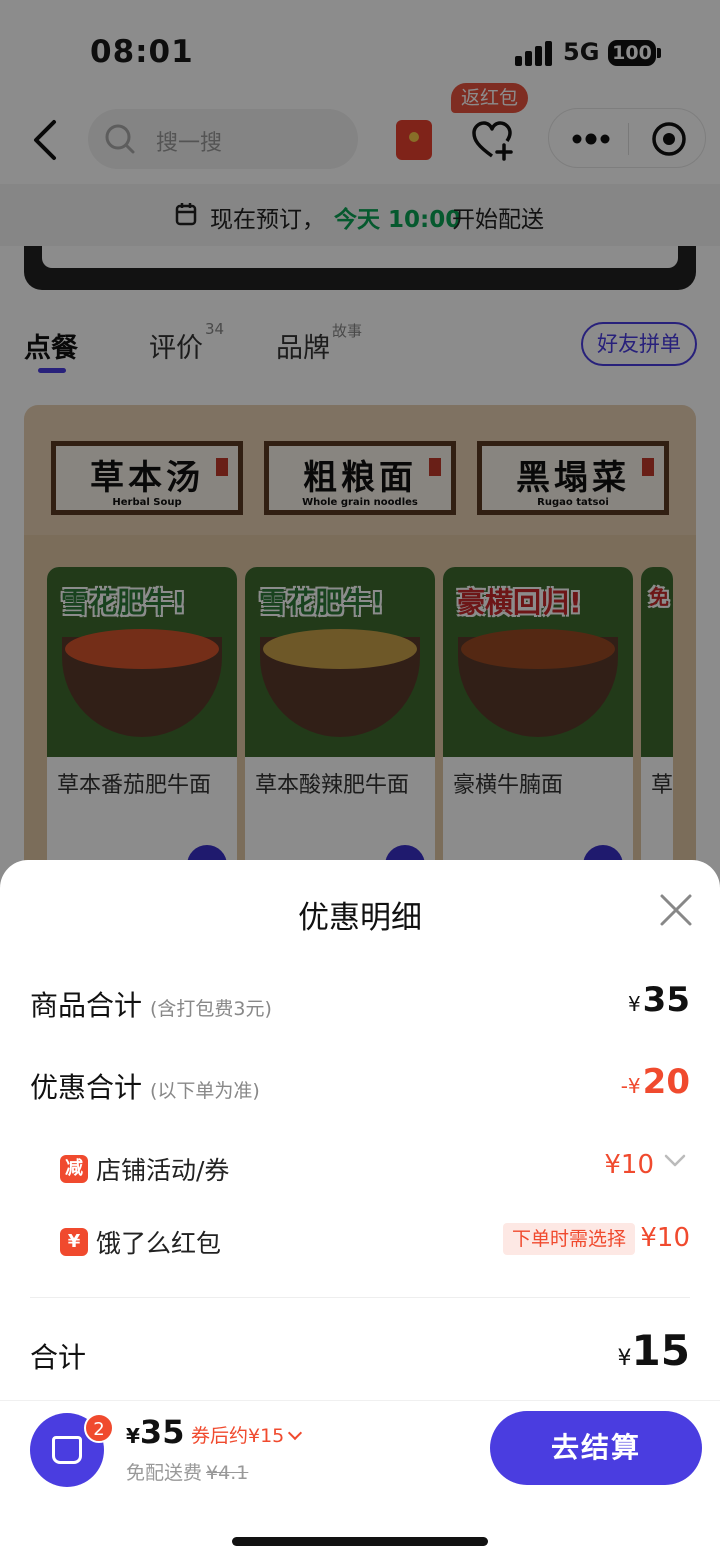 The image size is (720, 1560). What do you see at coordinates (629, 1165) in the screenshot?
I see `shop-activity-amount: ¥10` at bounding box center [629, 1165].